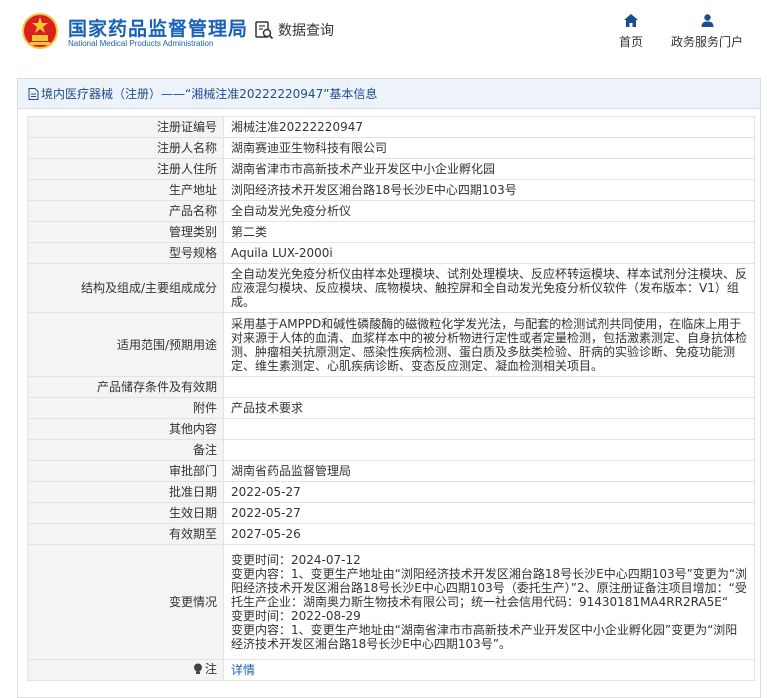 This screenshot has width=767, height=698. I want to click on table-row: 其他内容, so click(391, 429).